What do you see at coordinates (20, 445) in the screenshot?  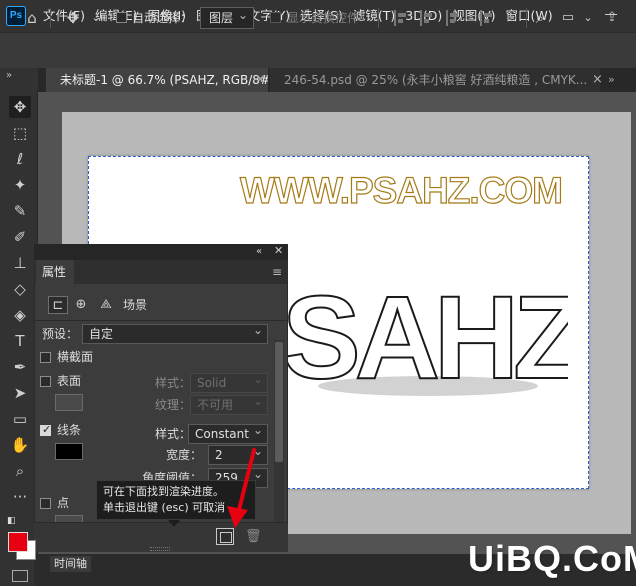 I see `hand-tool-icon: ✋` at bounding box center [20, 445].